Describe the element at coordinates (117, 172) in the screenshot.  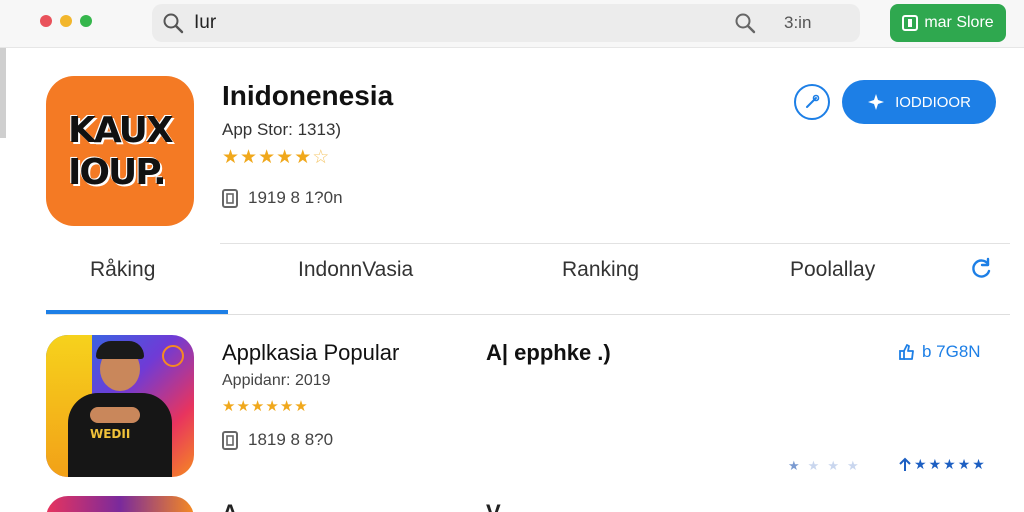
I see `featured-app-icon-text-2: IOUP.` at that location.